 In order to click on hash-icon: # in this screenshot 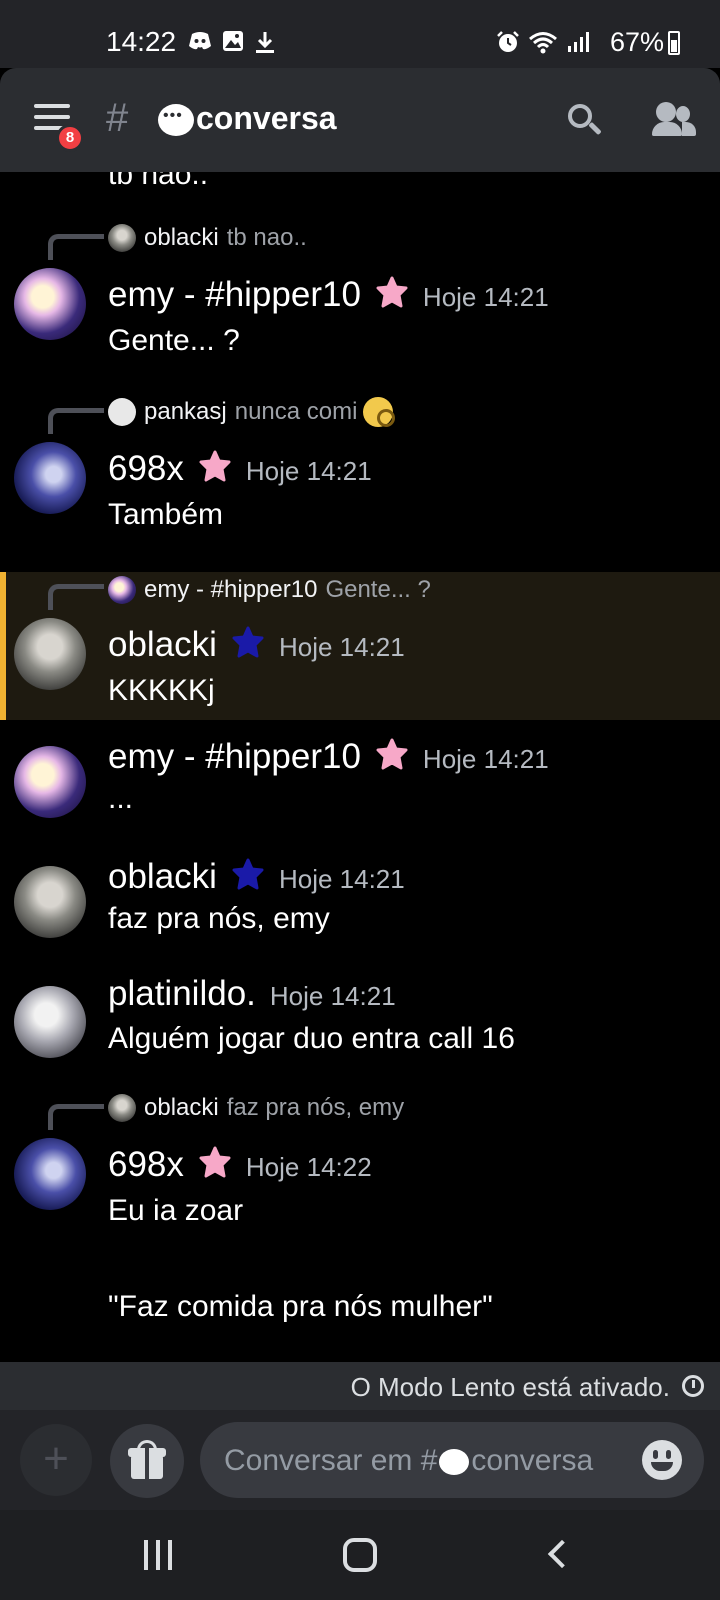, I will do `click(117, 118)`.